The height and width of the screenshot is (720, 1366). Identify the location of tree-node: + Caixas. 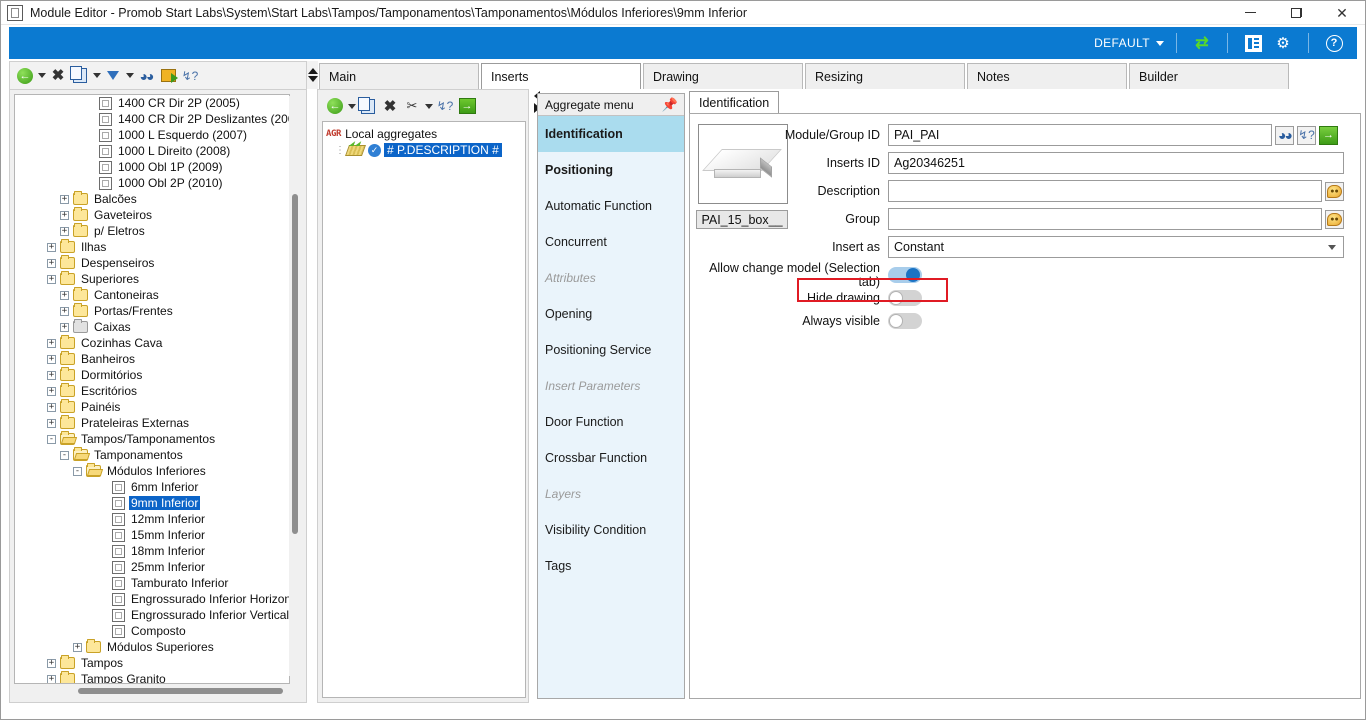
(152, 327).